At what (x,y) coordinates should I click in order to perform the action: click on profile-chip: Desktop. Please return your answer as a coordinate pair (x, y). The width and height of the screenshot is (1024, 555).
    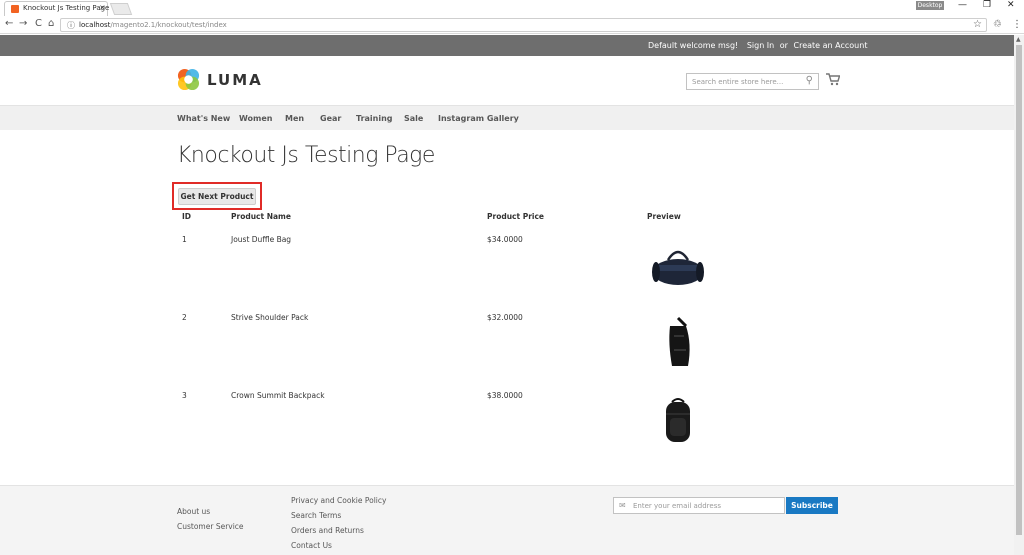
    Looking at the image, I should click on (930, 5).